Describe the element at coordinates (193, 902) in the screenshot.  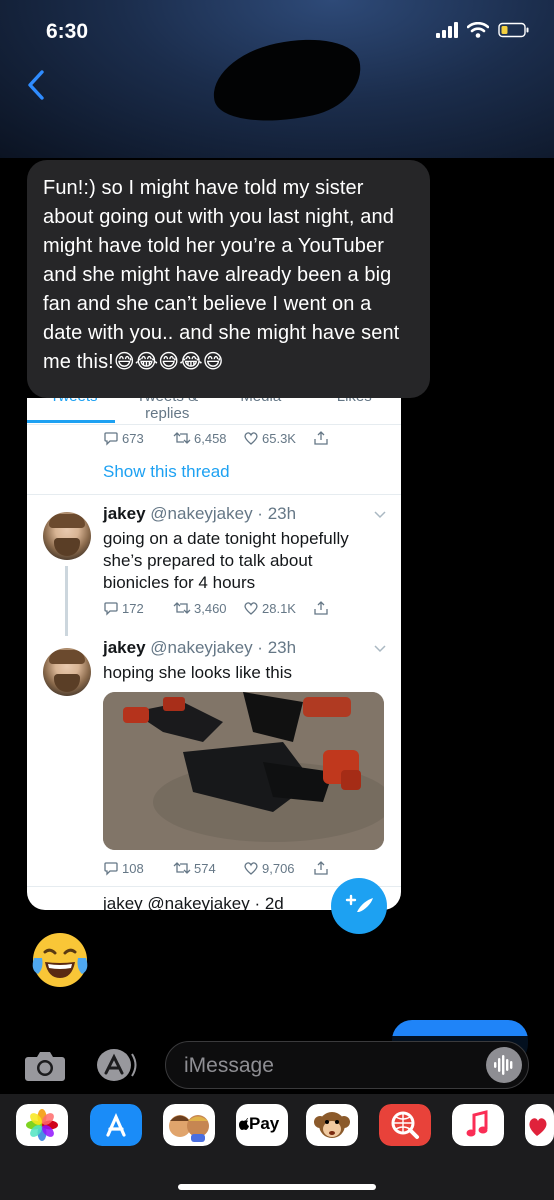
I see `next-tweet-header: jakey @nakeyjakey · 2d` at that location.